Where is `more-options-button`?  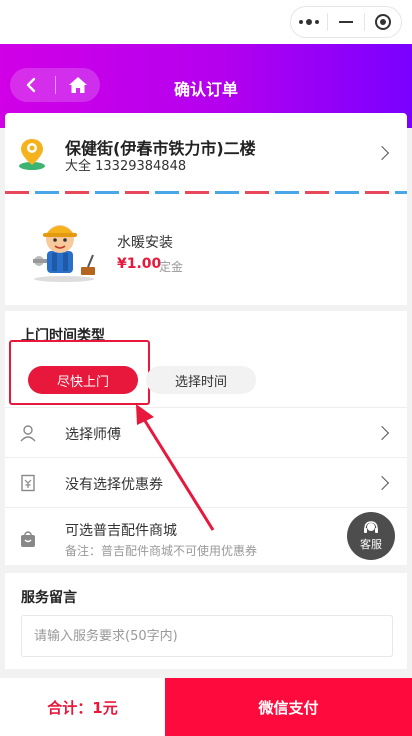 more-options-button is located at coordinates (309, 22).